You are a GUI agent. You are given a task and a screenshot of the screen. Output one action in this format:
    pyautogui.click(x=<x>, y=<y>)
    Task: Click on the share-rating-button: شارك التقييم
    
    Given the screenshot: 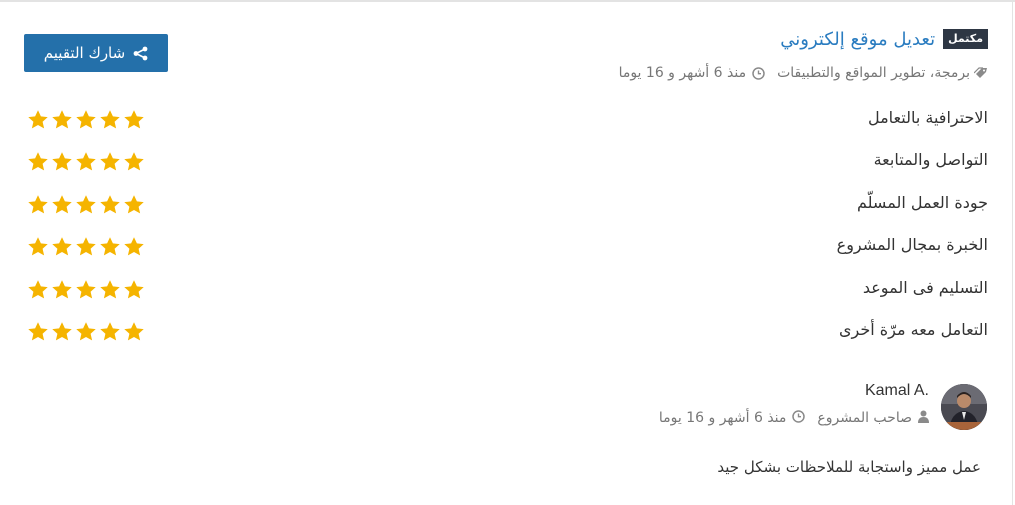 What is the action you would take?
    pyautogui.click(x=96, y=53)
    